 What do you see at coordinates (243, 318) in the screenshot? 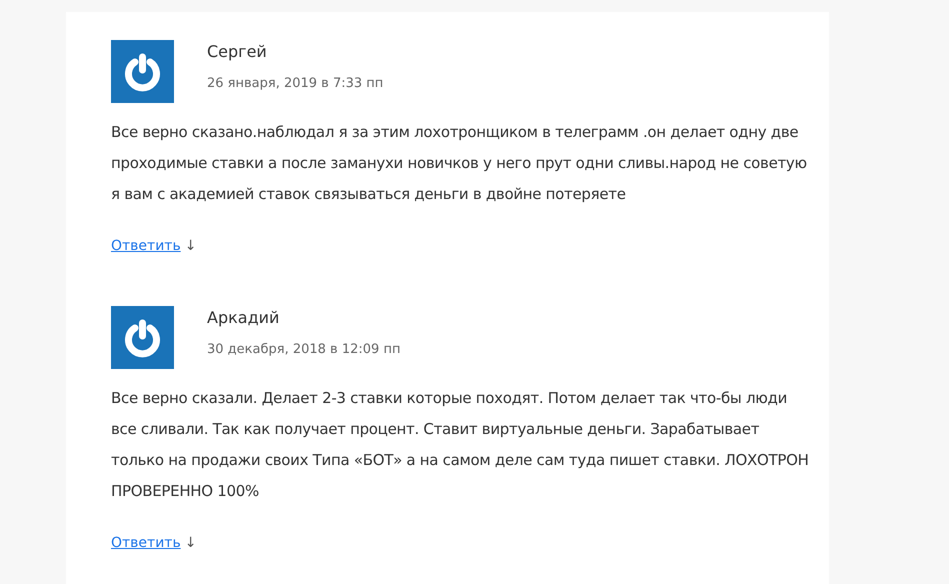
I see `author-name: Аркадий` at bounding box center [243, 318].